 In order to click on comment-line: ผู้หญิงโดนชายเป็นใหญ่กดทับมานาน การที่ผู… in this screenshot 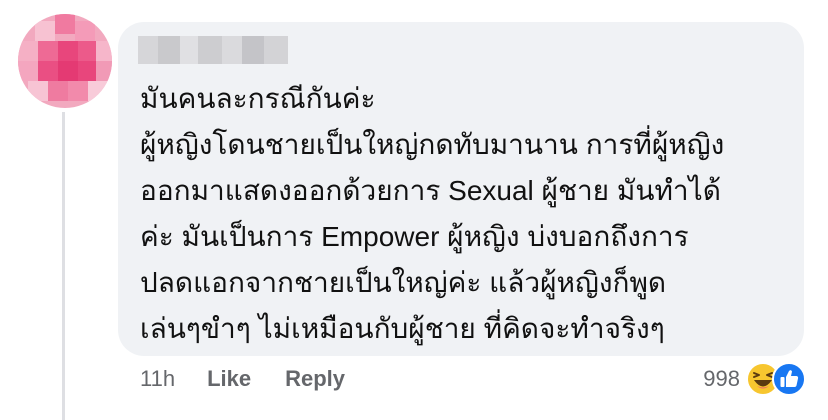, I will do `click(432, 144)`.